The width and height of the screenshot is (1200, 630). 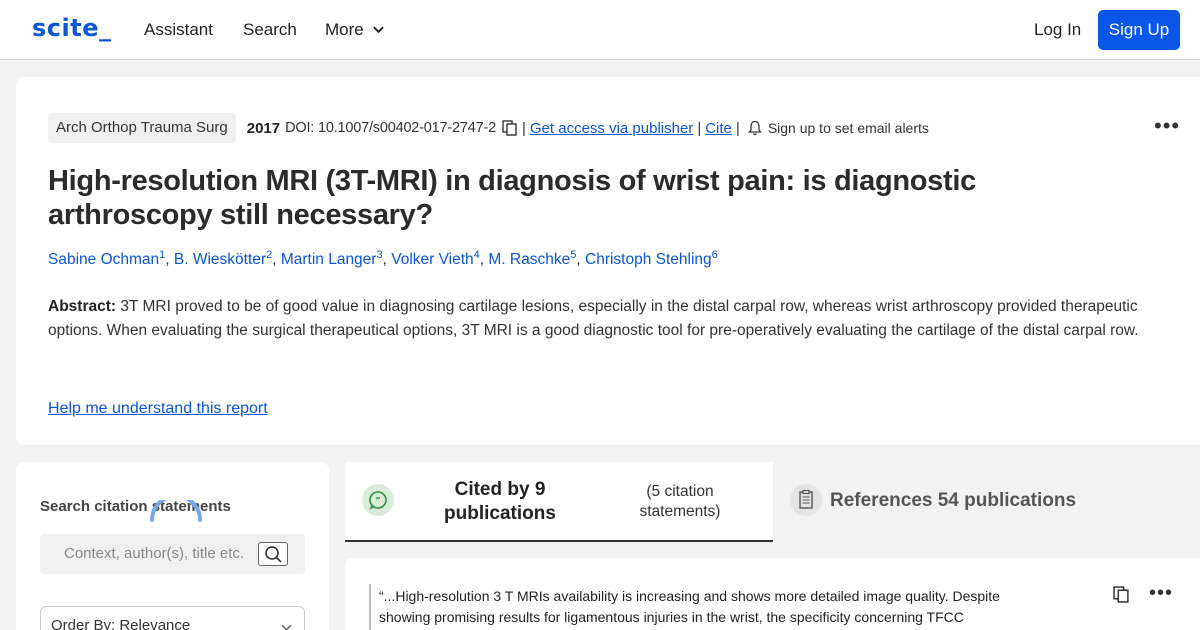 What do you see at coordinates (680, 501) in the screenshot?
I see `citation-statements-count: (5 citation statements)` at bounding box center [680, 501].